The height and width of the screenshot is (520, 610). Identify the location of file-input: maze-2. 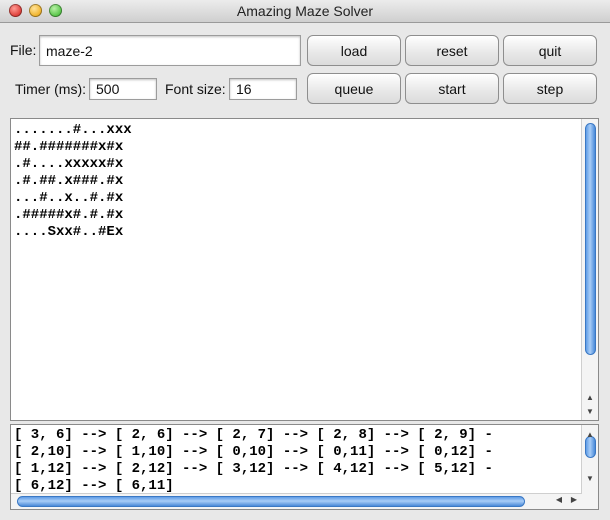
(170, 50).